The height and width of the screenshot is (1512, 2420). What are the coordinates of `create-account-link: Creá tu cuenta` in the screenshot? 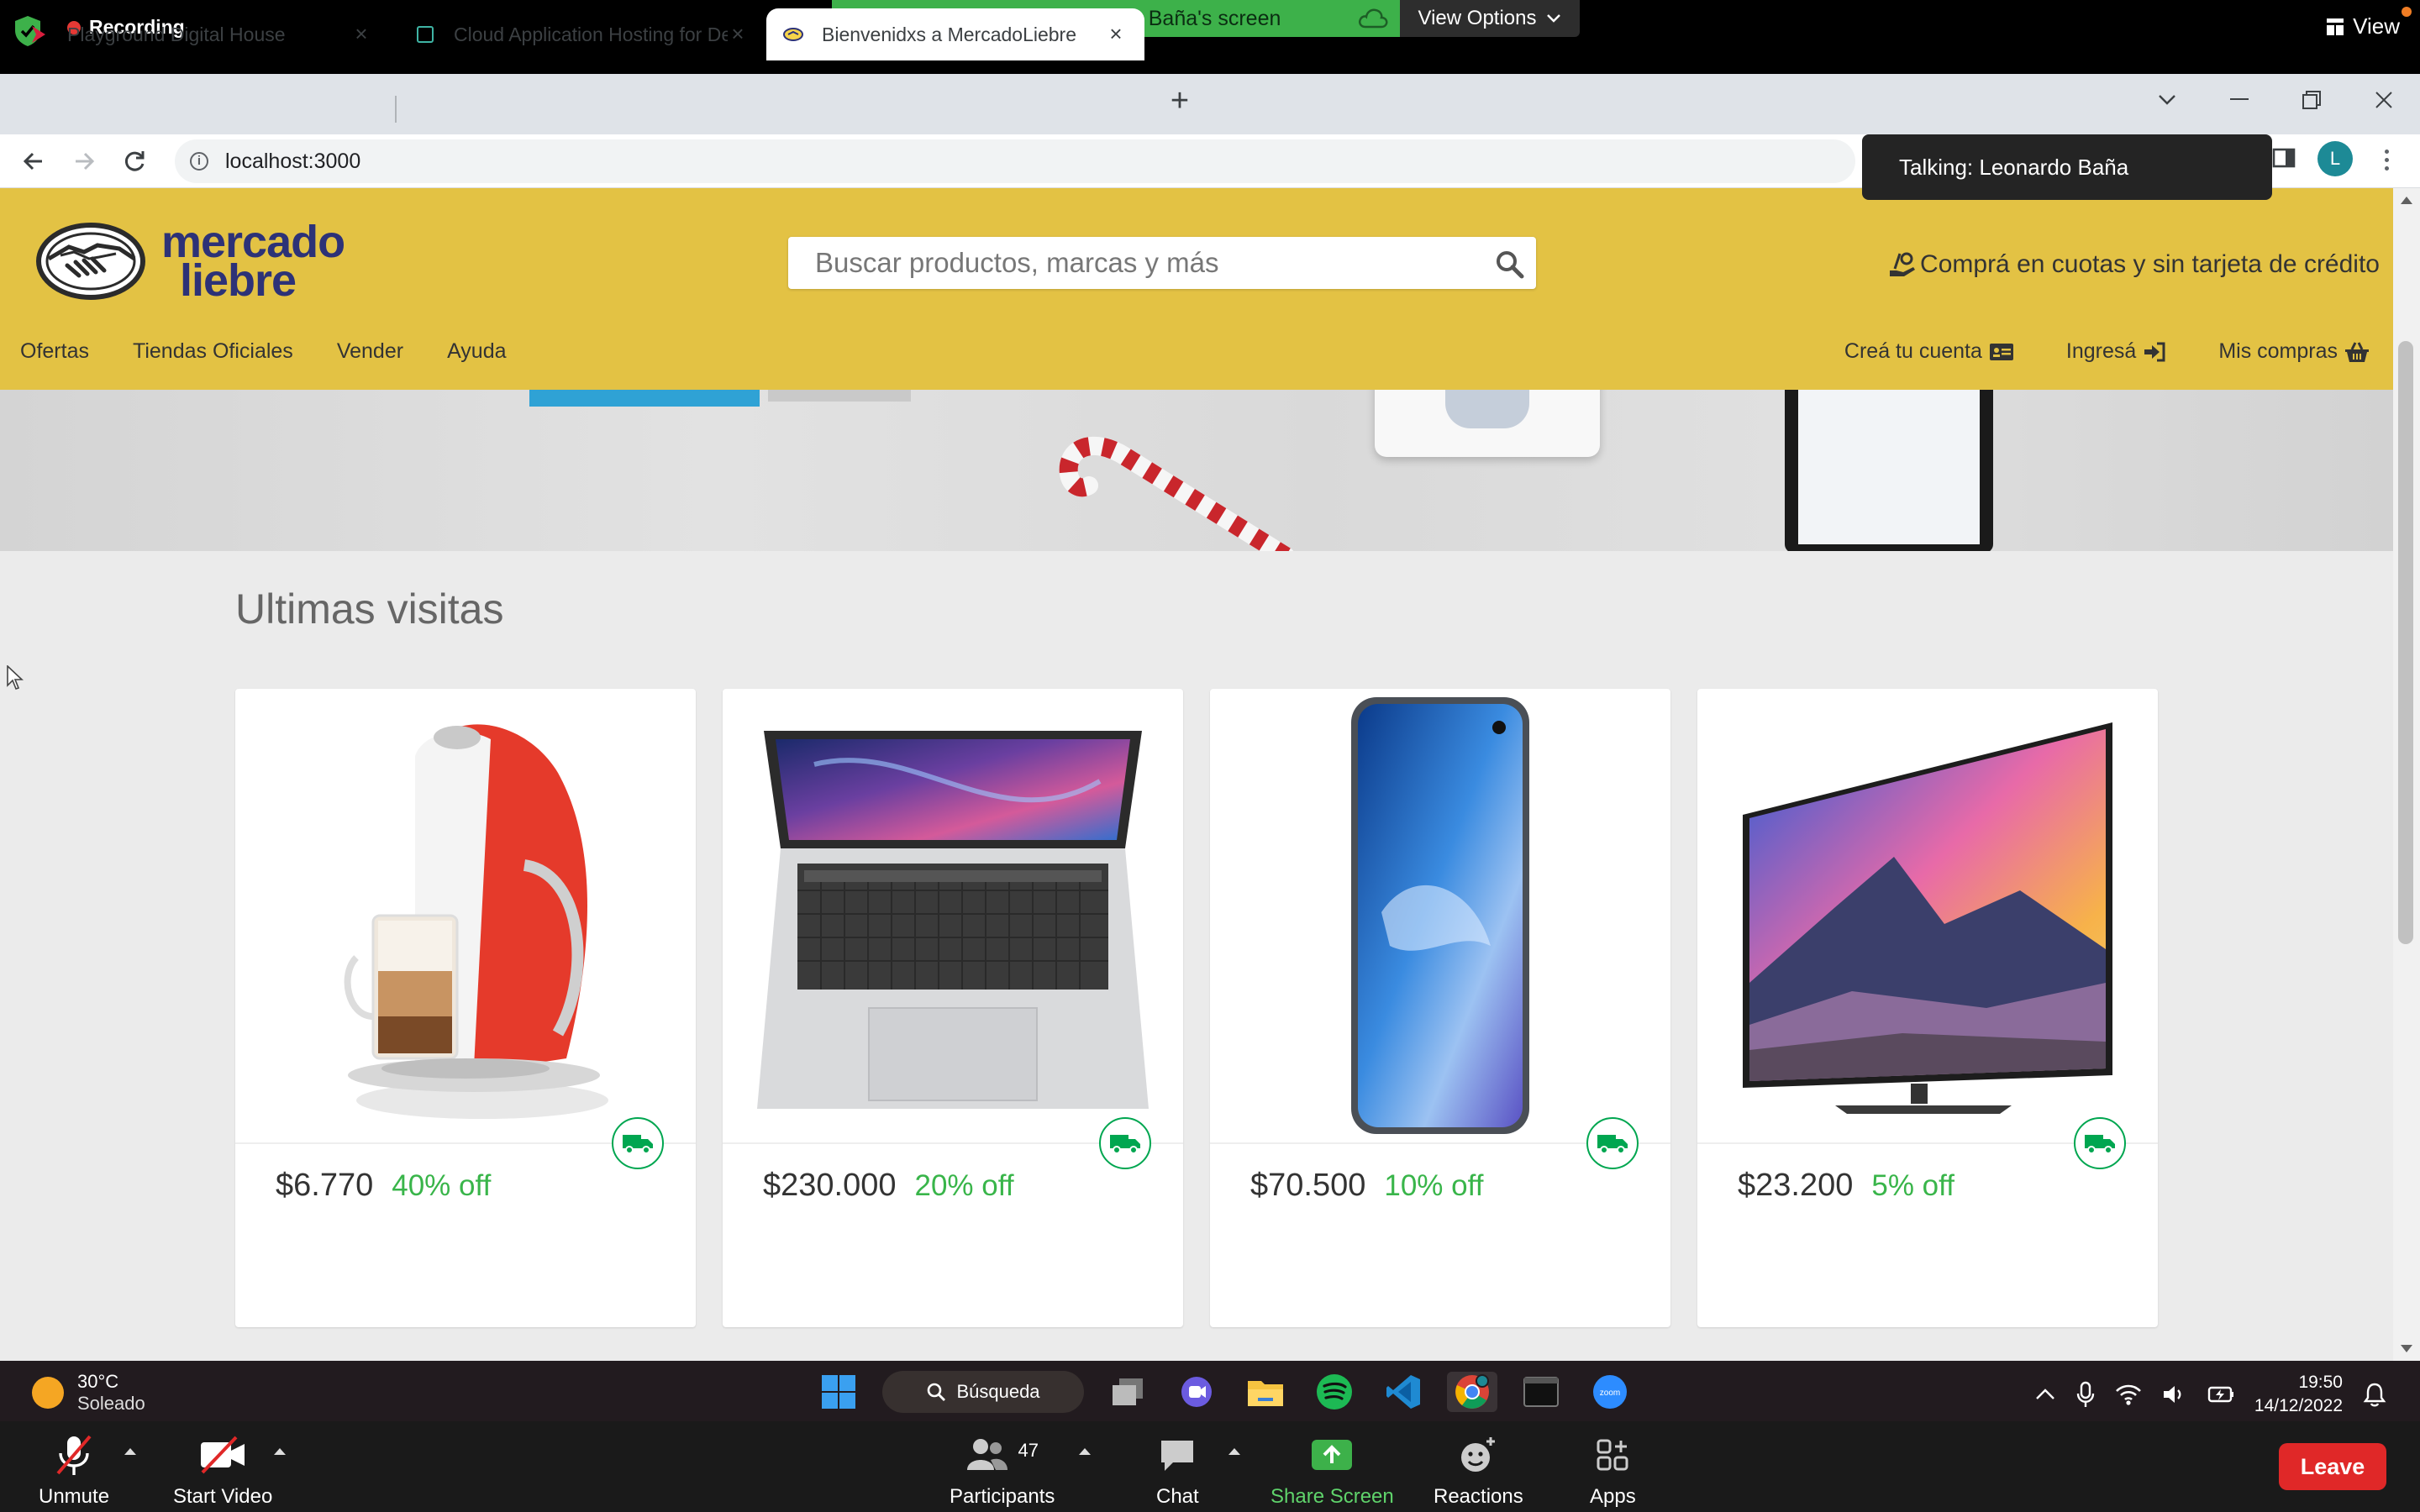 It's located at (1929, 351).